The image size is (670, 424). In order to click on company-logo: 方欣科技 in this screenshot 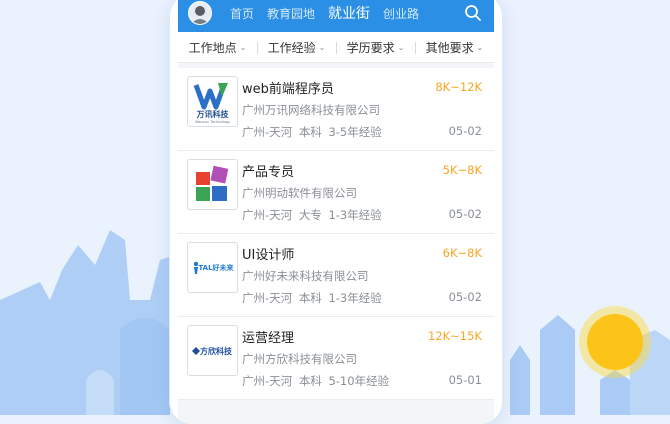, I will do `click(212, 350)`.